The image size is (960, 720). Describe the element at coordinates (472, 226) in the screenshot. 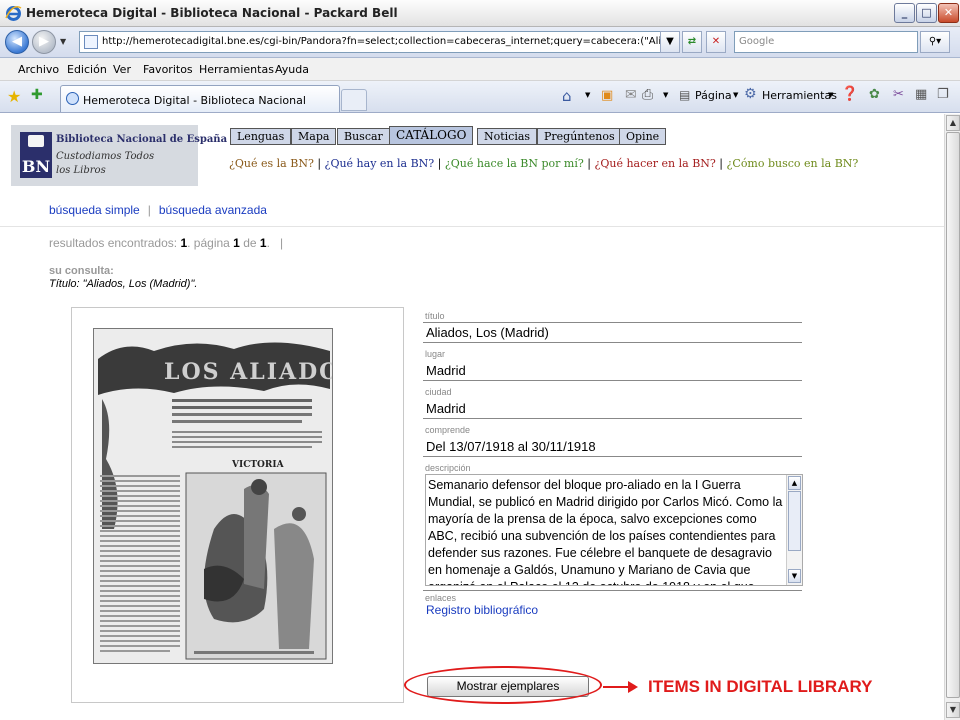

I see `divider` at that location.